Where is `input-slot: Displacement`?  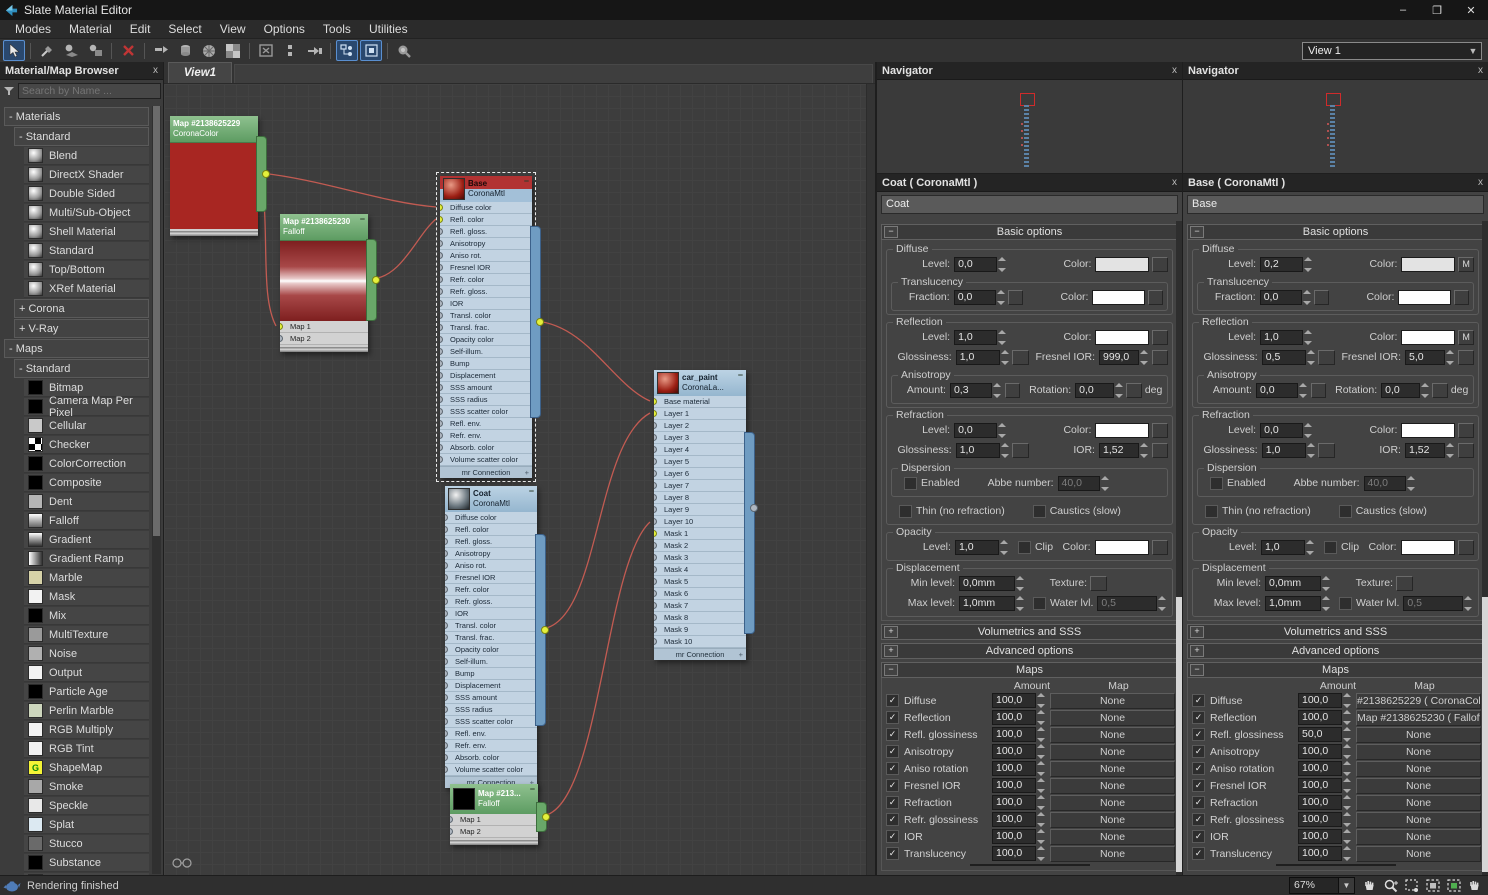
input-slot: Displacement is located at coordinates (491, 686).